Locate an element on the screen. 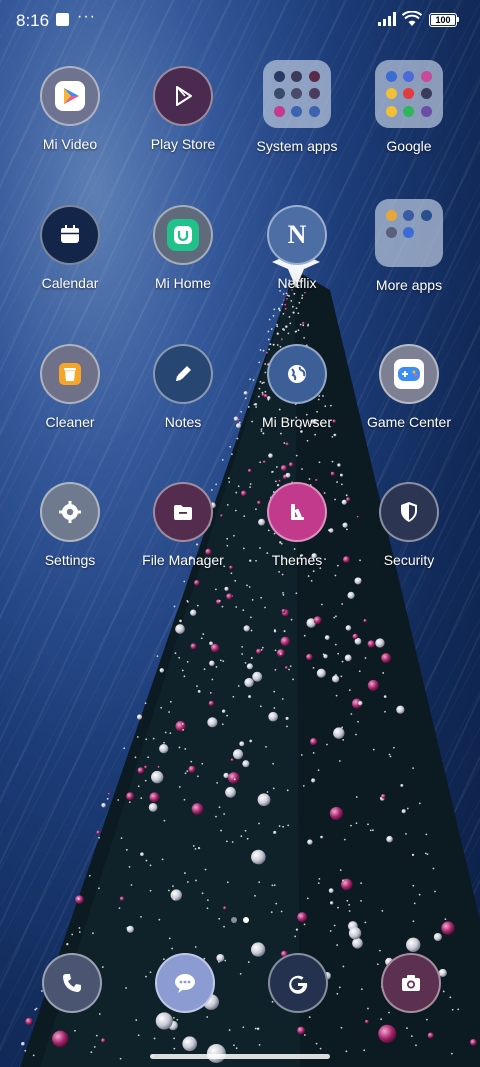 This screenshot has width=480, height=1067. app-label: Game Center is located at coordinates (409, 422).